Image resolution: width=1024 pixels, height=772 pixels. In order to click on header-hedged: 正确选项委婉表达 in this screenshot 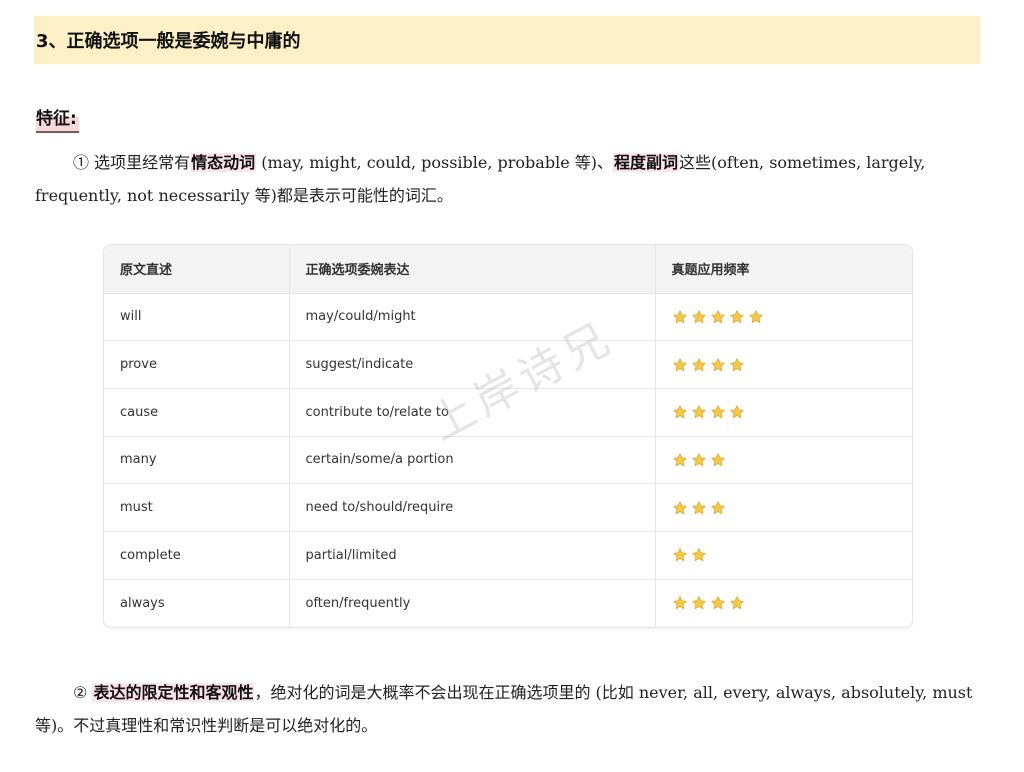, I will do `click(472, 269)`.